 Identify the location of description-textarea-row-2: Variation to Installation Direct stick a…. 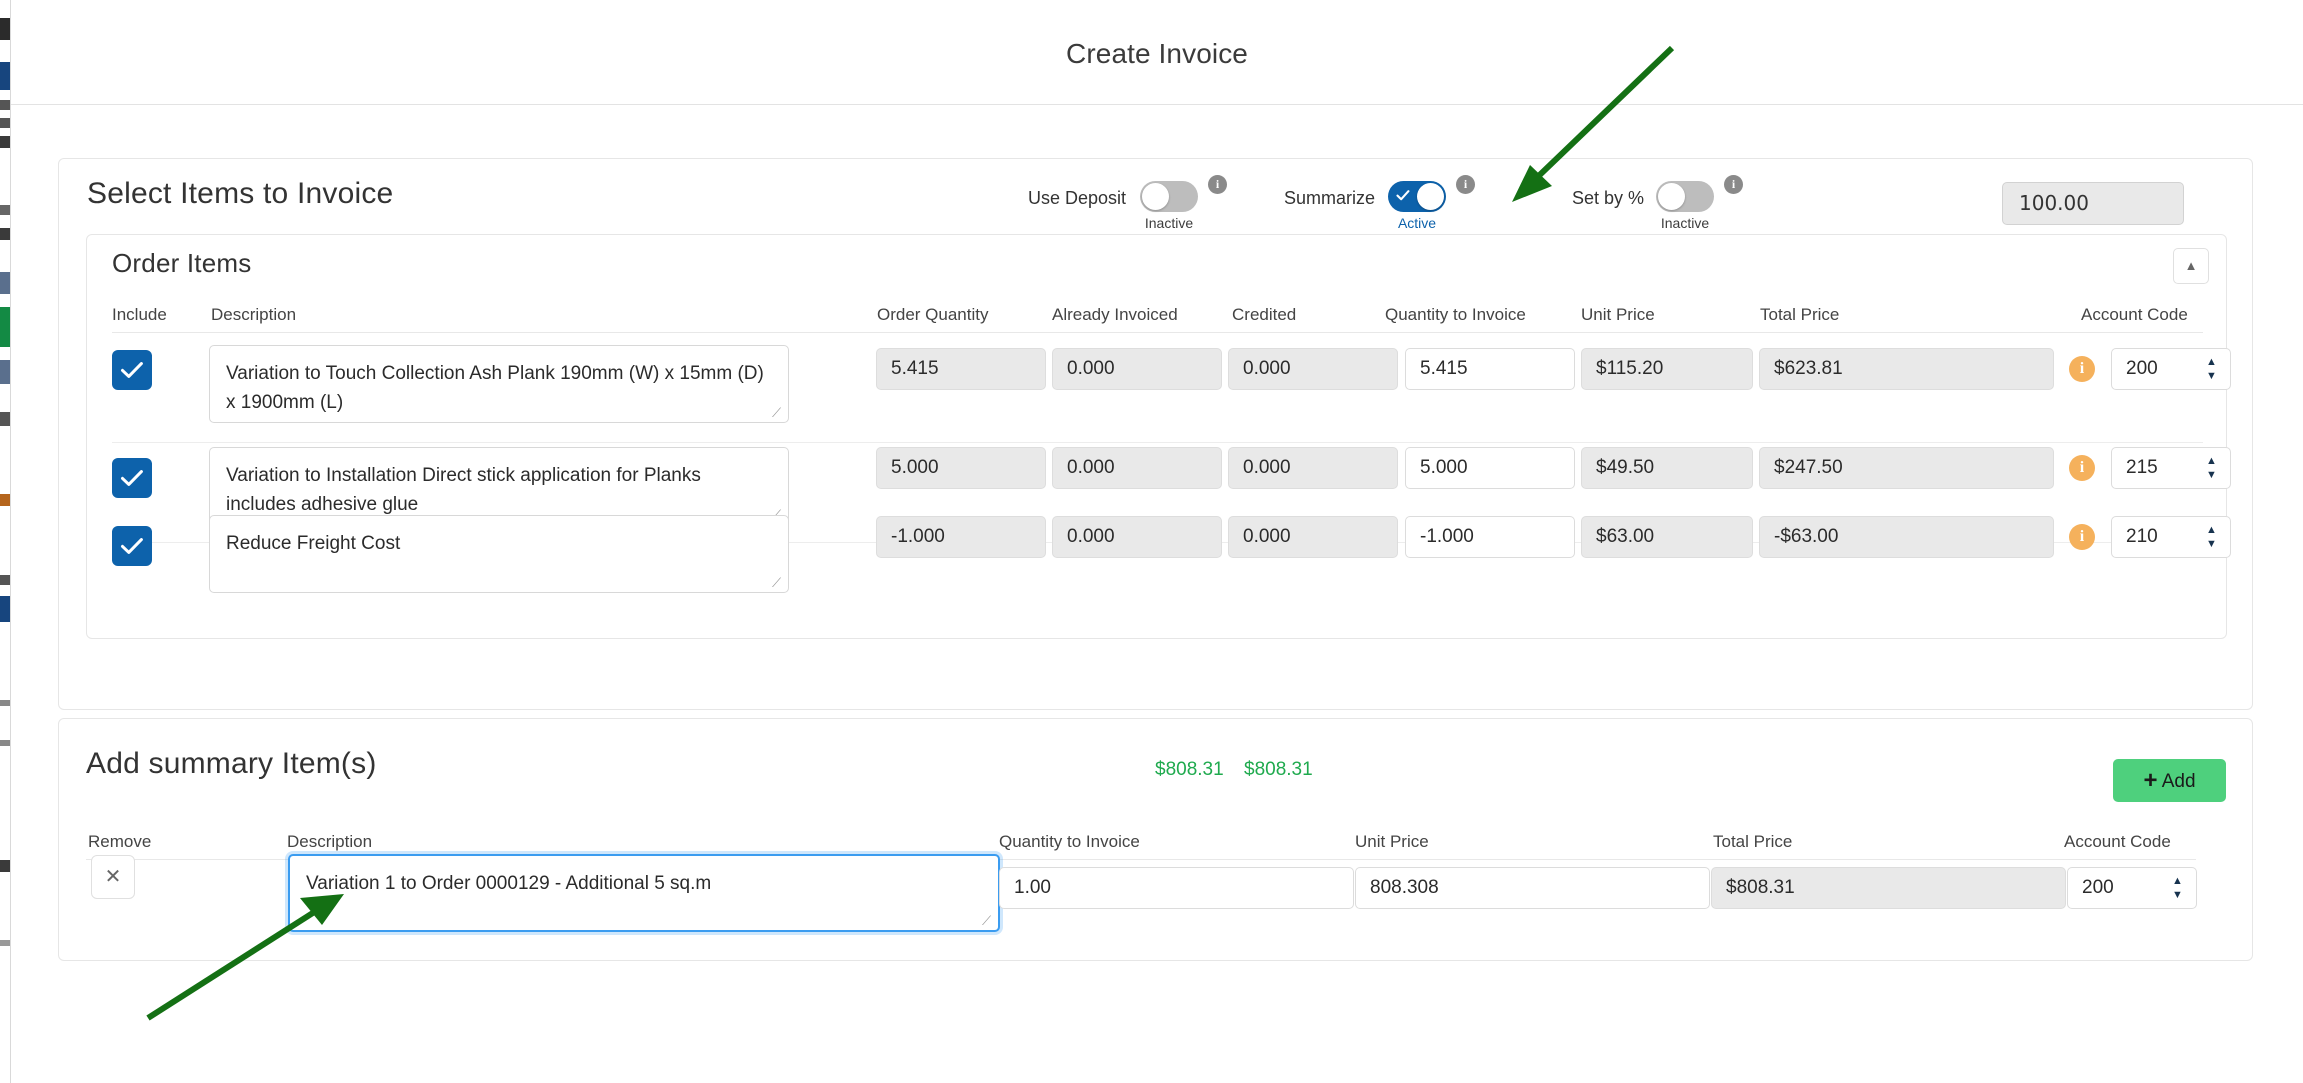
(499, 486).